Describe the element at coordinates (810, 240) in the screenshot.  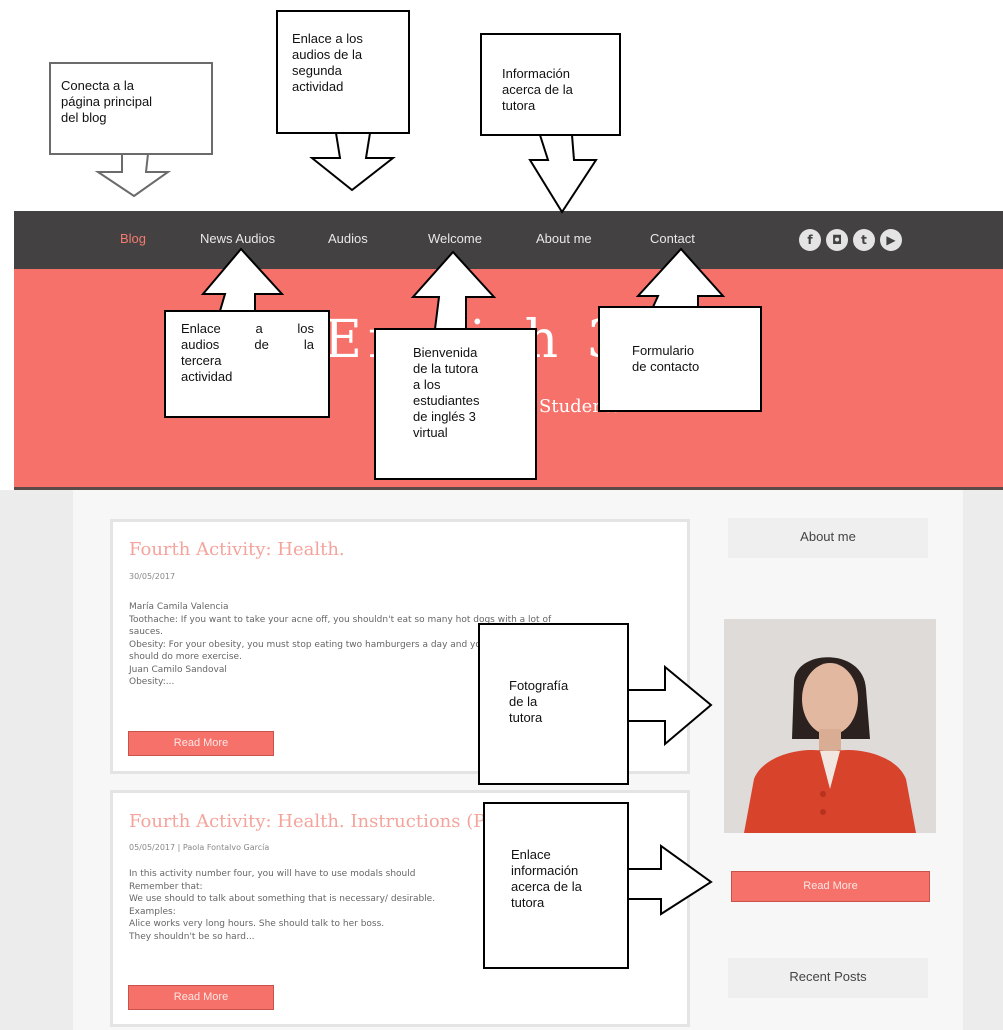
I see `facebook-icon: f` at that location.